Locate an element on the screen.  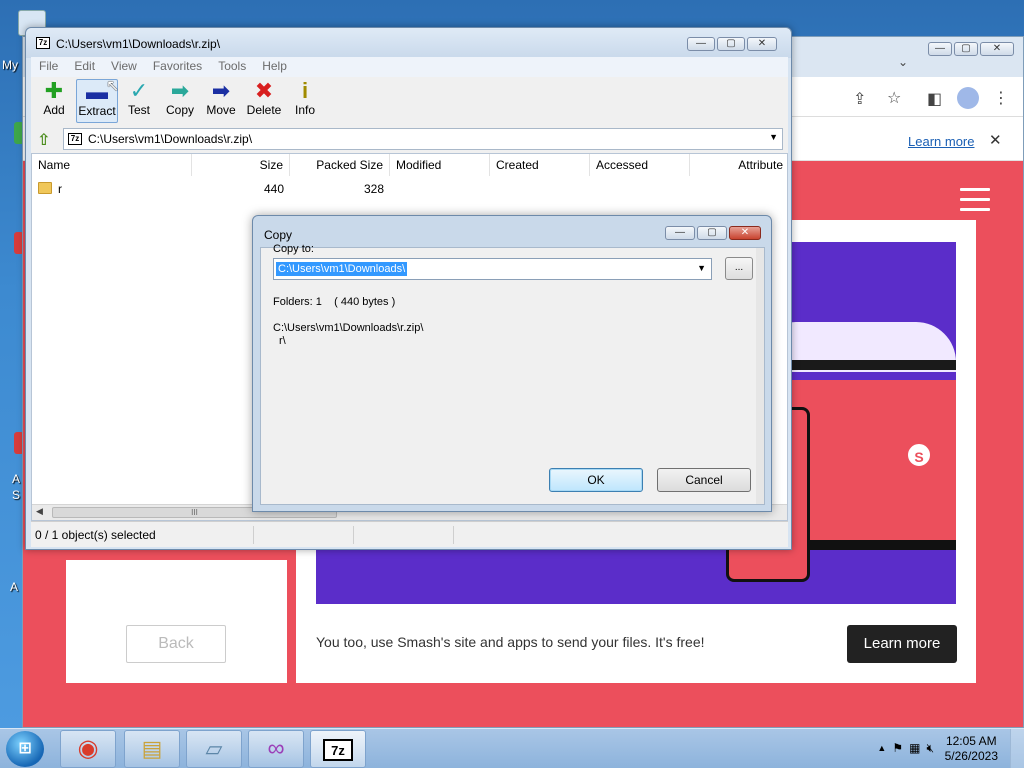
folder-icon: ▤ is located at coordinates (152, 748).